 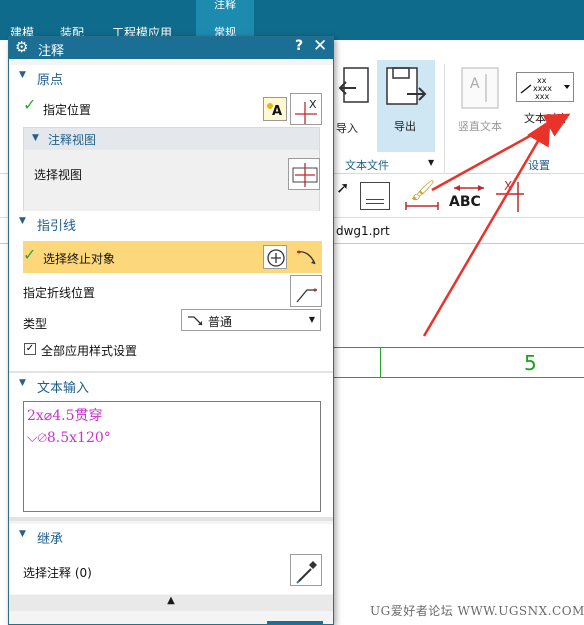 What do you see at coordinates (469, 188) in the screenshot?
I see `abc-arrow-icon` at bounding box center [469, 188].